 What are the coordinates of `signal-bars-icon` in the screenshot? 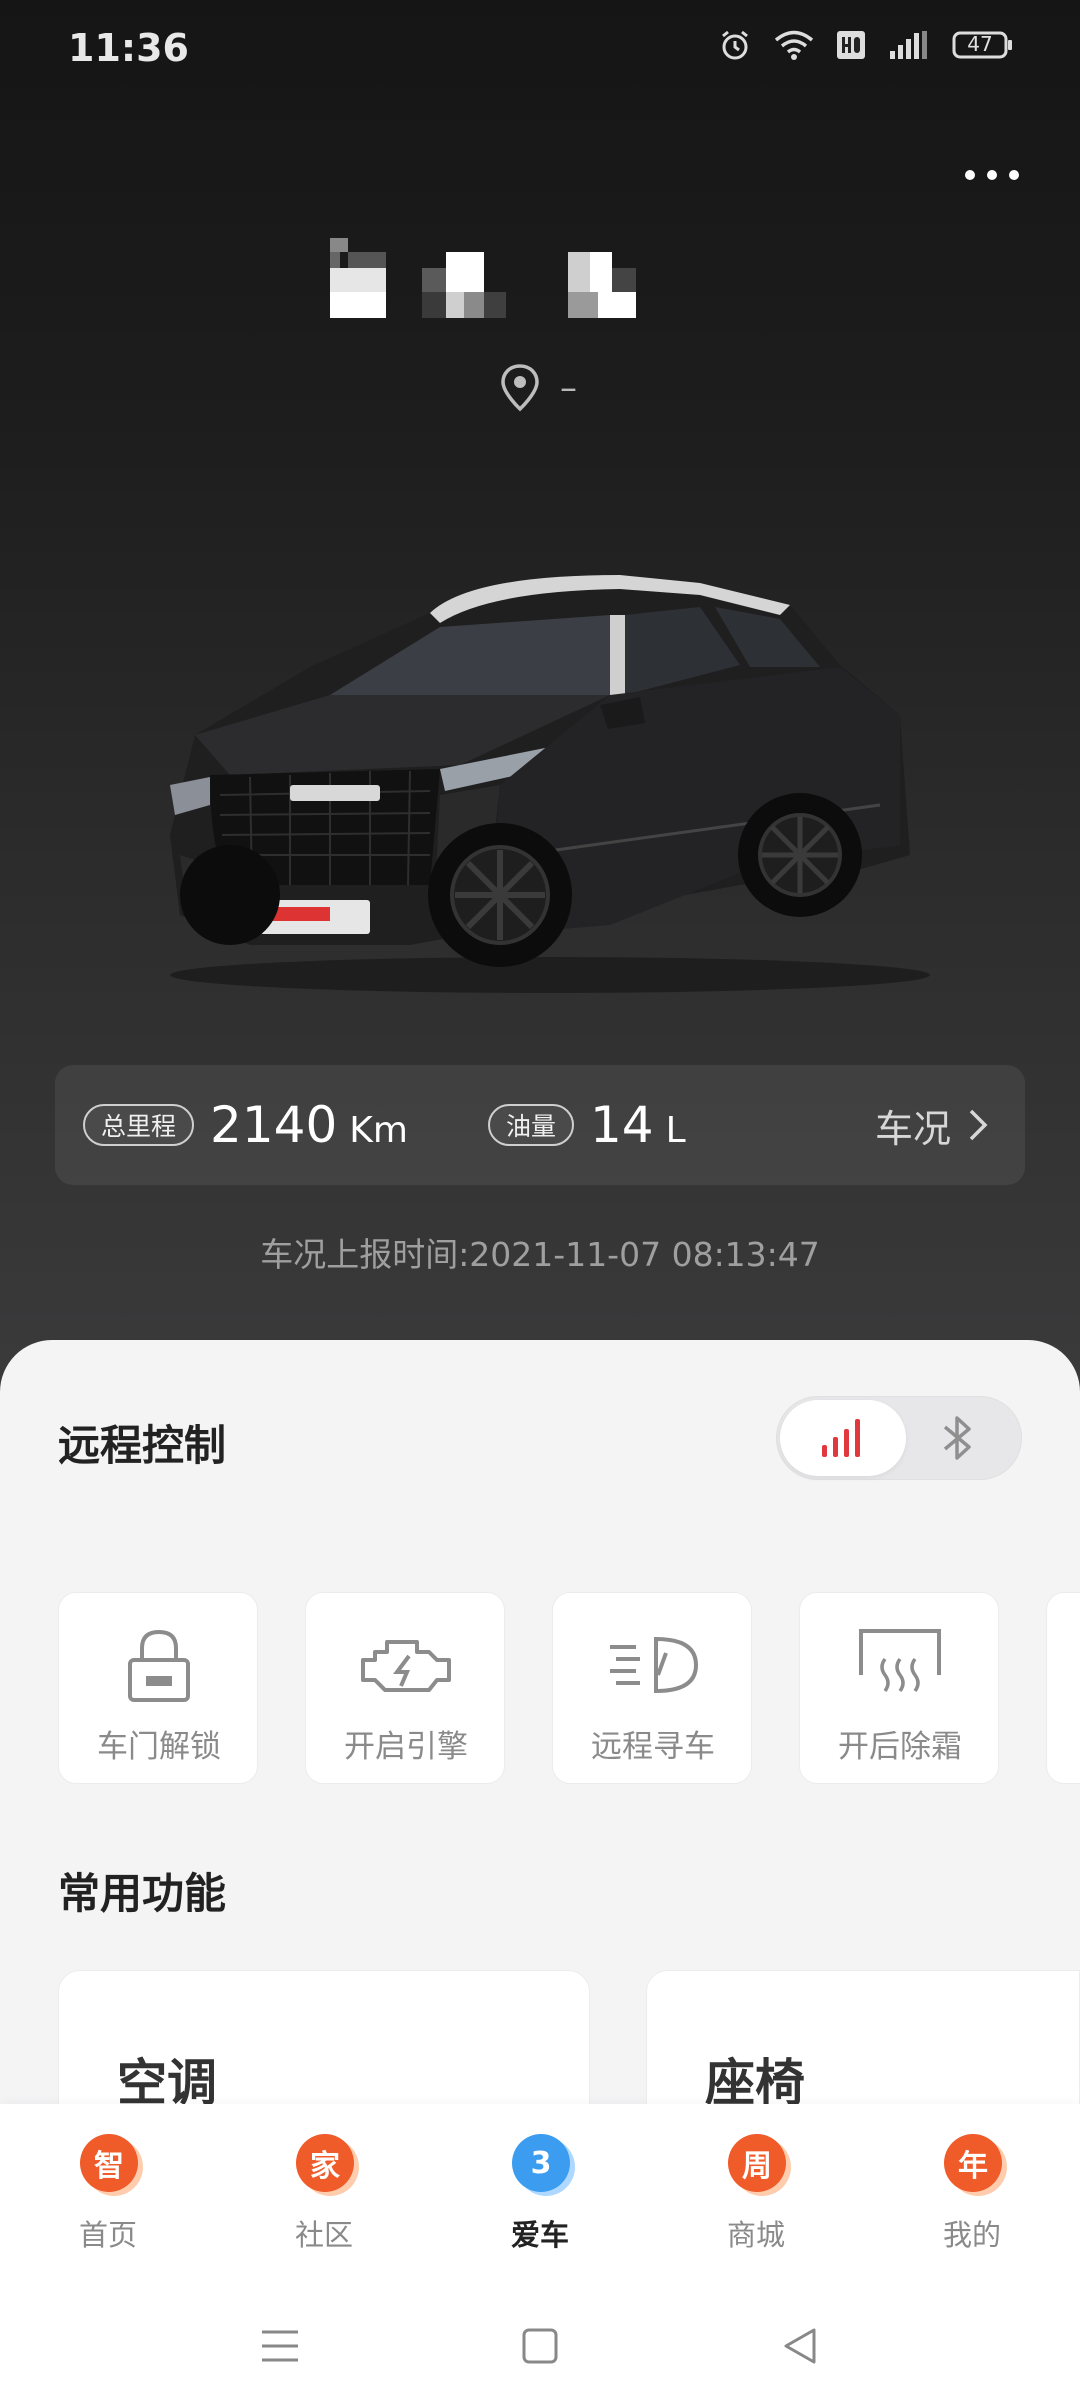 It's located at (841, 1438).